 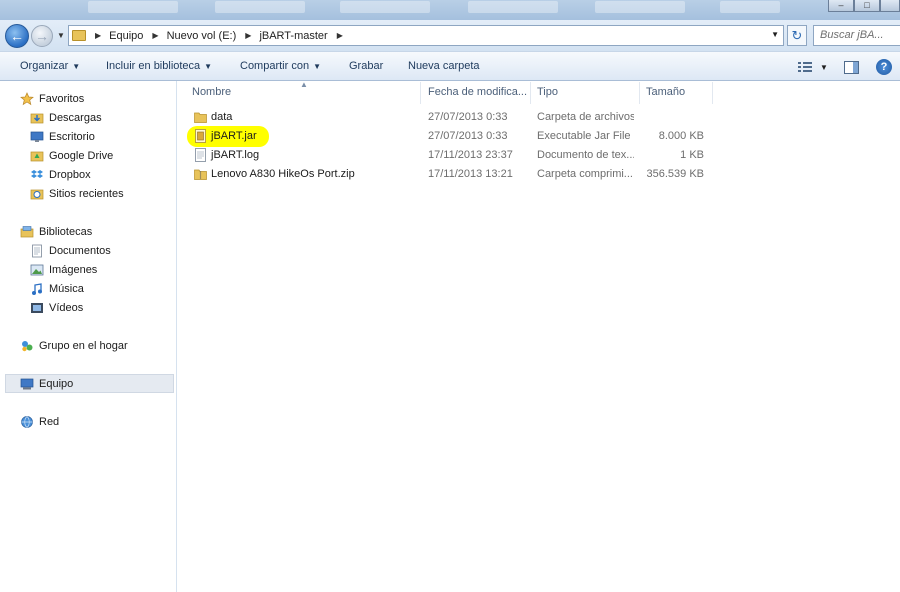 I want to click on jar-file-icon, so click(x=200, y=136).